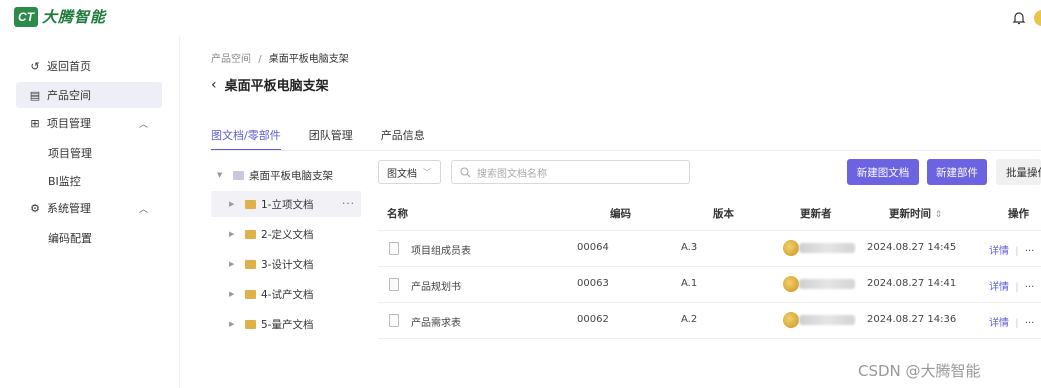 This screenshot has height=388, width=1041. What do you see at coordinates (331, 139) in the screenshot?
I see `tab-team: 团队管理` at bounding box center [331, 139].